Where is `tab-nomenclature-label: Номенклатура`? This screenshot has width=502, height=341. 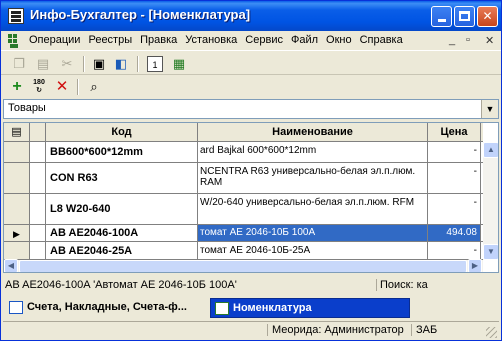
tab-nomenclature-label: Номенклатура is located at coordinates (272, 308).